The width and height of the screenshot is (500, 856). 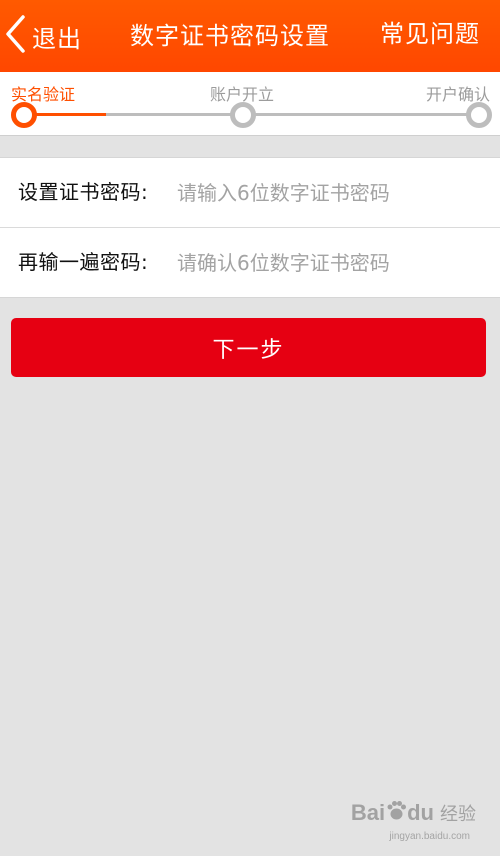 I want to click on step-3-dot, so click(x=479, y=115).